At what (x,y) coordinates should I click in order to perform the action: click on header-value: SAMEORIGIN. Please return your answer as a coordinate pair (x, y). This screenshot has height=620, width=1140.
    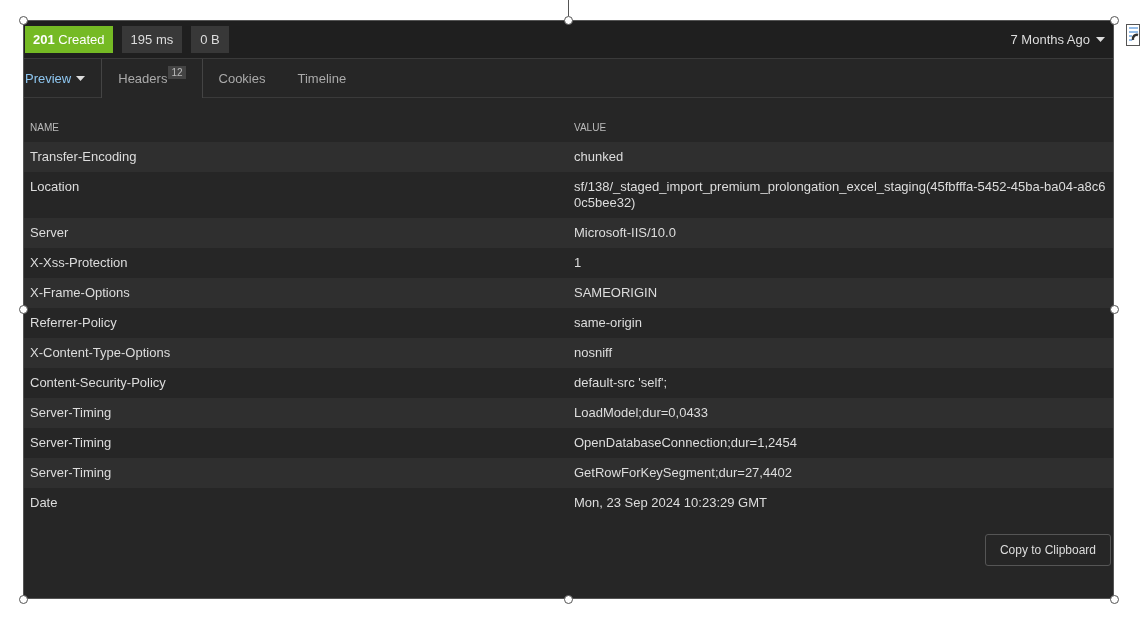
    Looking at the image, I should click on (840, 293).